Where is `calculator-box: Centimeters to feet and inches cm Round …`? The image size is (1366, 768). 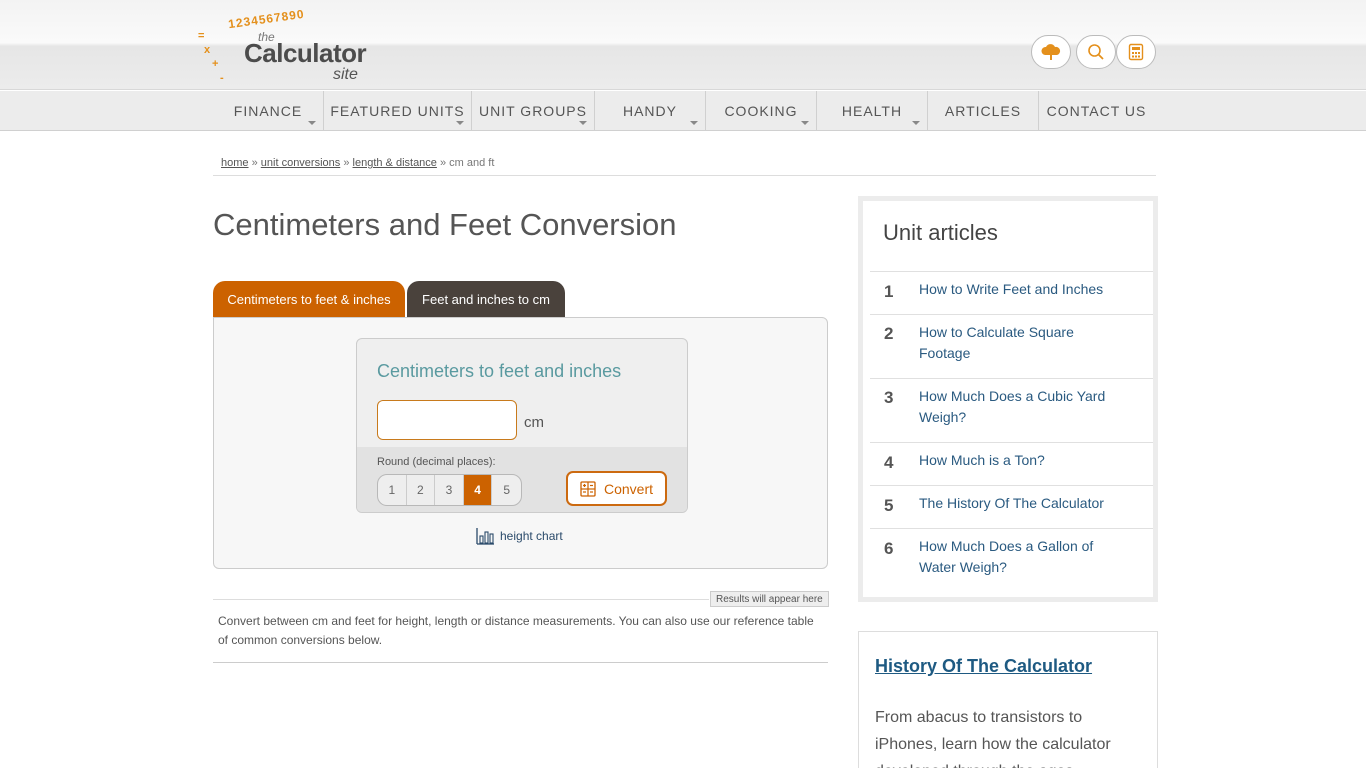 calculator-box: Centimeters to feet and inches cm Round … is located at coordinates (522, 425).